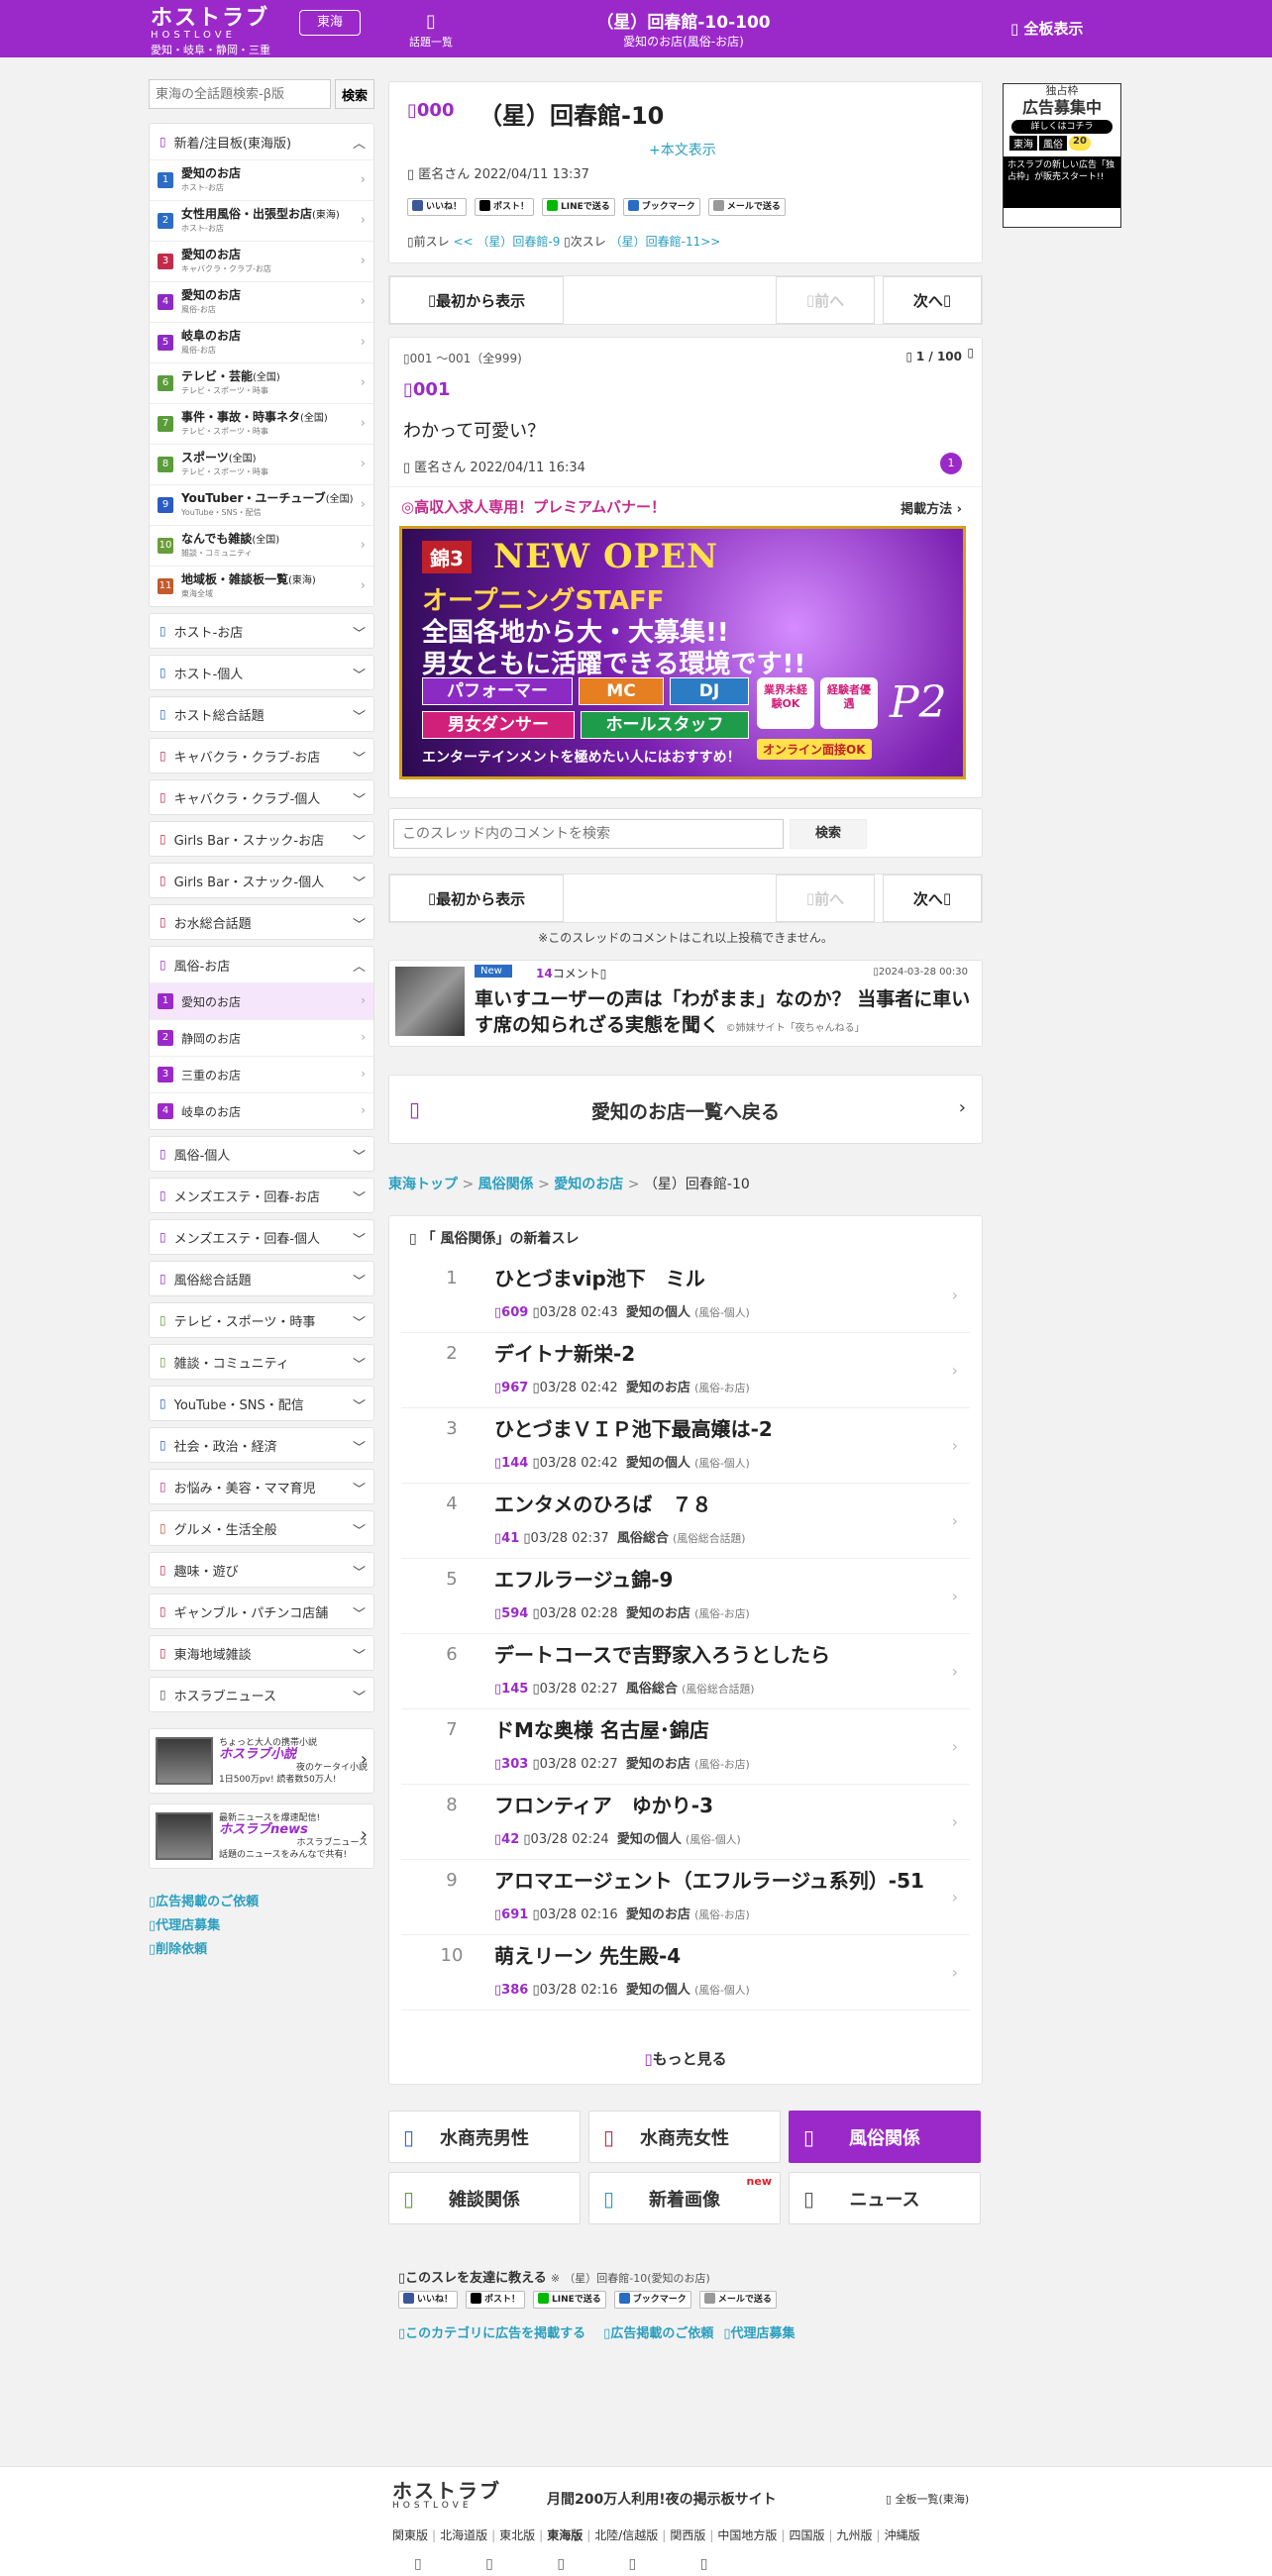 This screenshot has width=1272, height=2576. Describe the element at coordinates (261, 382) in the screenshot. I see `new-board-item: 6 テレビ・芸能(全国) テレビ・スポーツ・時事 ›` at that location.